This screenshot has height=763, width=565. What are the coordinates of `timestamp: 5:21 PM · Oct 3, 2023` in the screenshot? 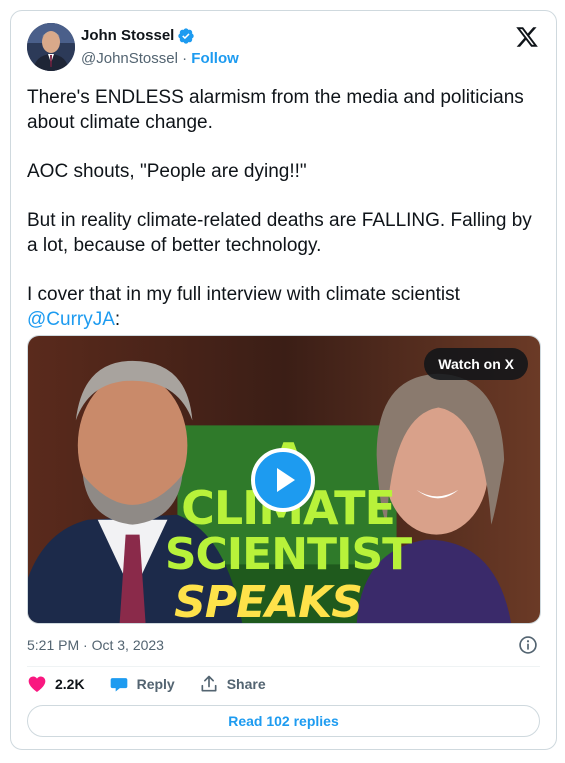 It's located at (95, 645).